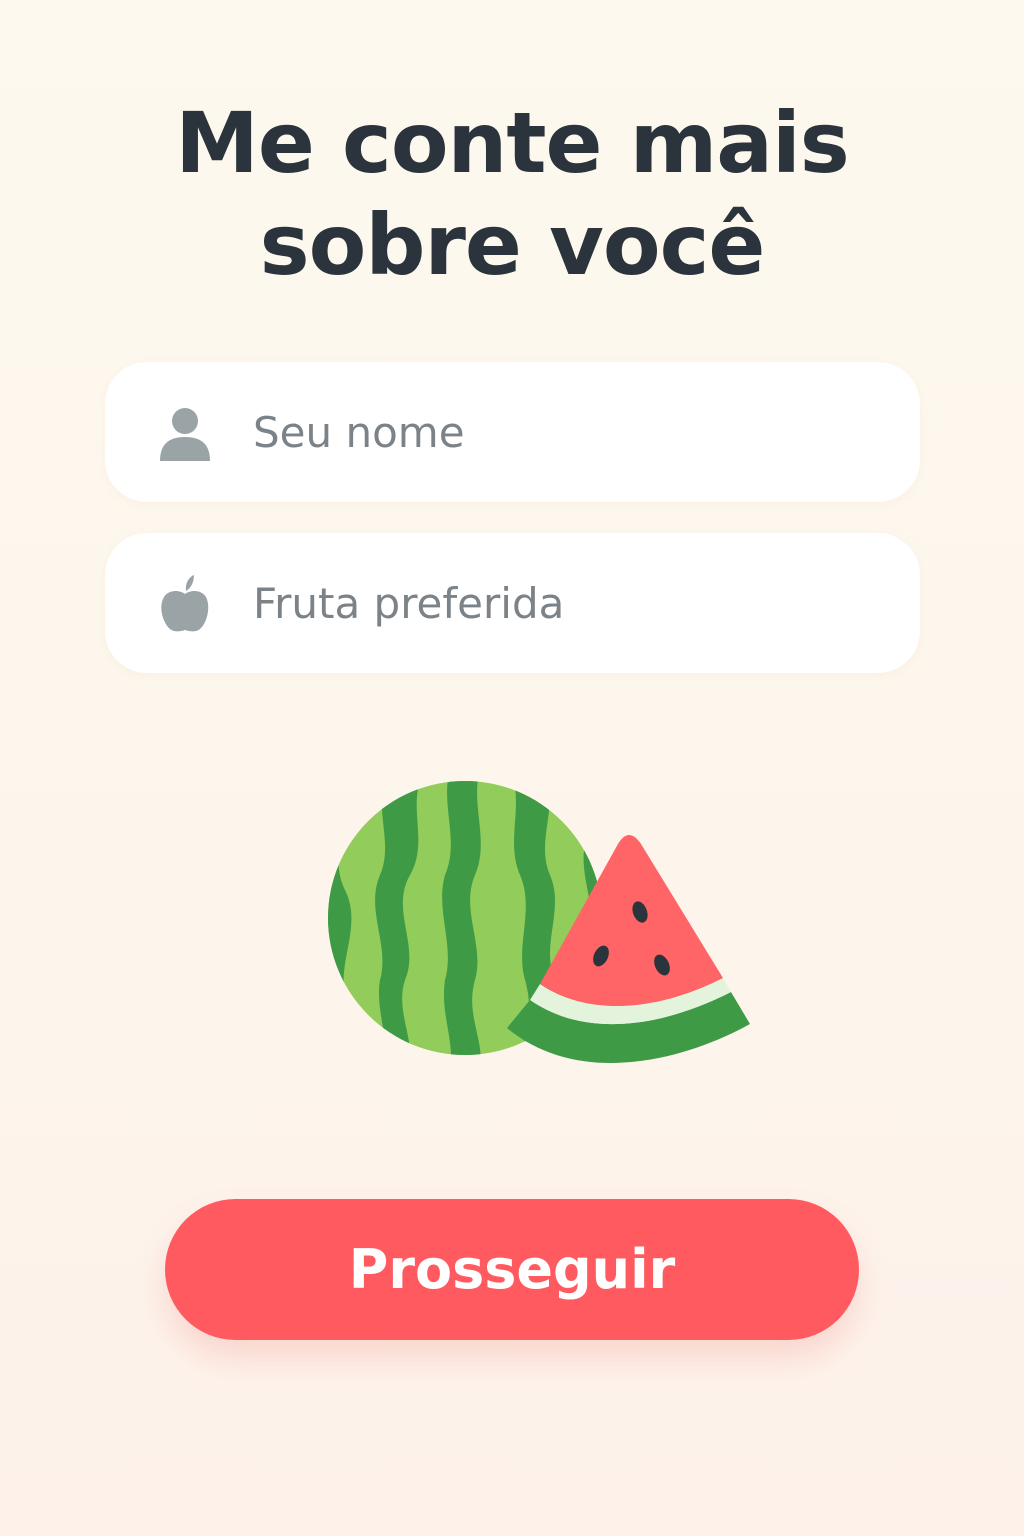 The width and height of the screenshot is (1024, 1536). I want to click on fruit-field, so click(512, 603).